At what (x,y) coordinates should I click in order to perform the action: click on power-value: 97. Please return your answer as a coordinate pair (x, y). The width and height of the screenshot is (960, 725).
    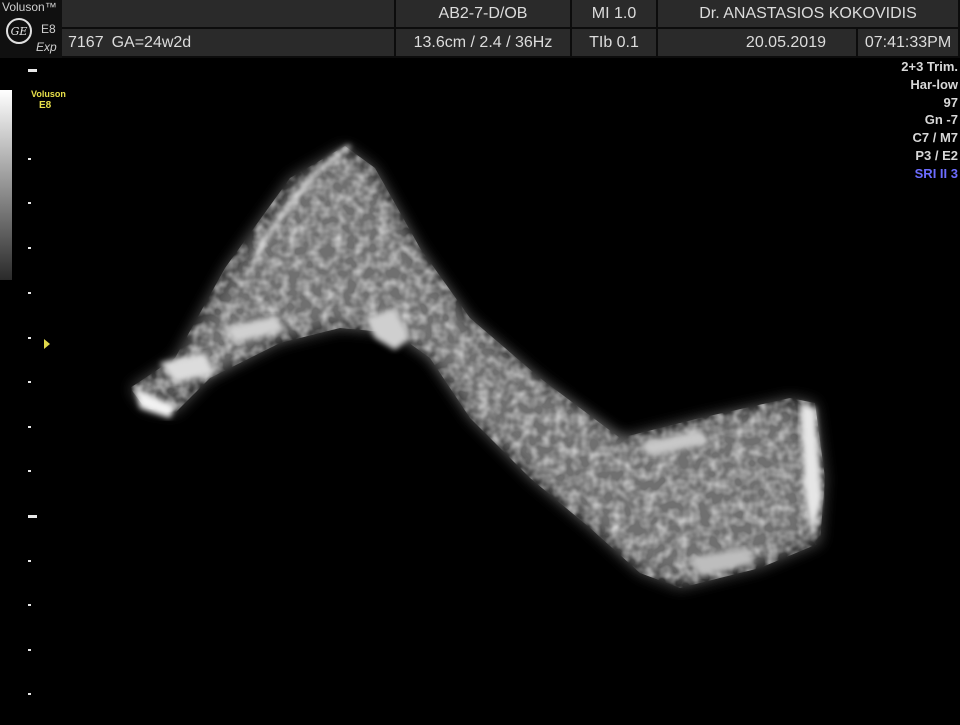
    Looking at the image, I should click on (950, 102).